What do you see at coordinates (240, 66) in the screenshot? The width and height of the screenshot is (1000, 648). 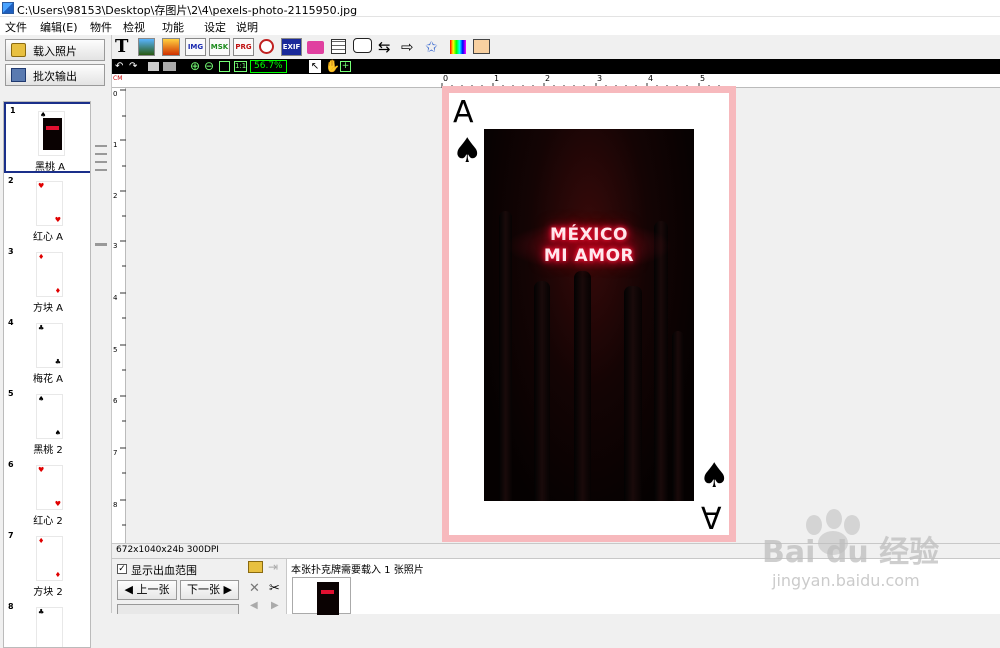 I see `actual-size-icon: 1:1` at bounding box center [240, 66].